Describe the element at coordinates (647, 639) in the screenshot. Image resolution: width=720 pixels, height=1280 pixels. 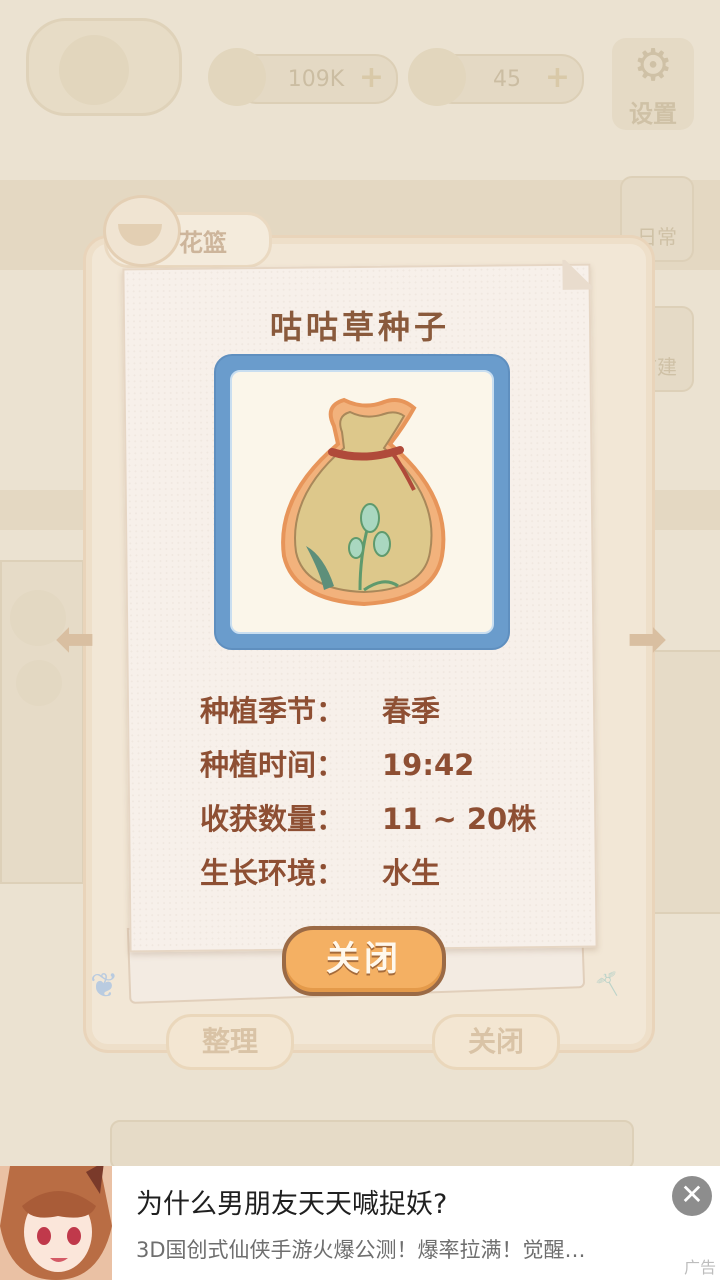
I see `next-arrow-icon: ➡` at that location.